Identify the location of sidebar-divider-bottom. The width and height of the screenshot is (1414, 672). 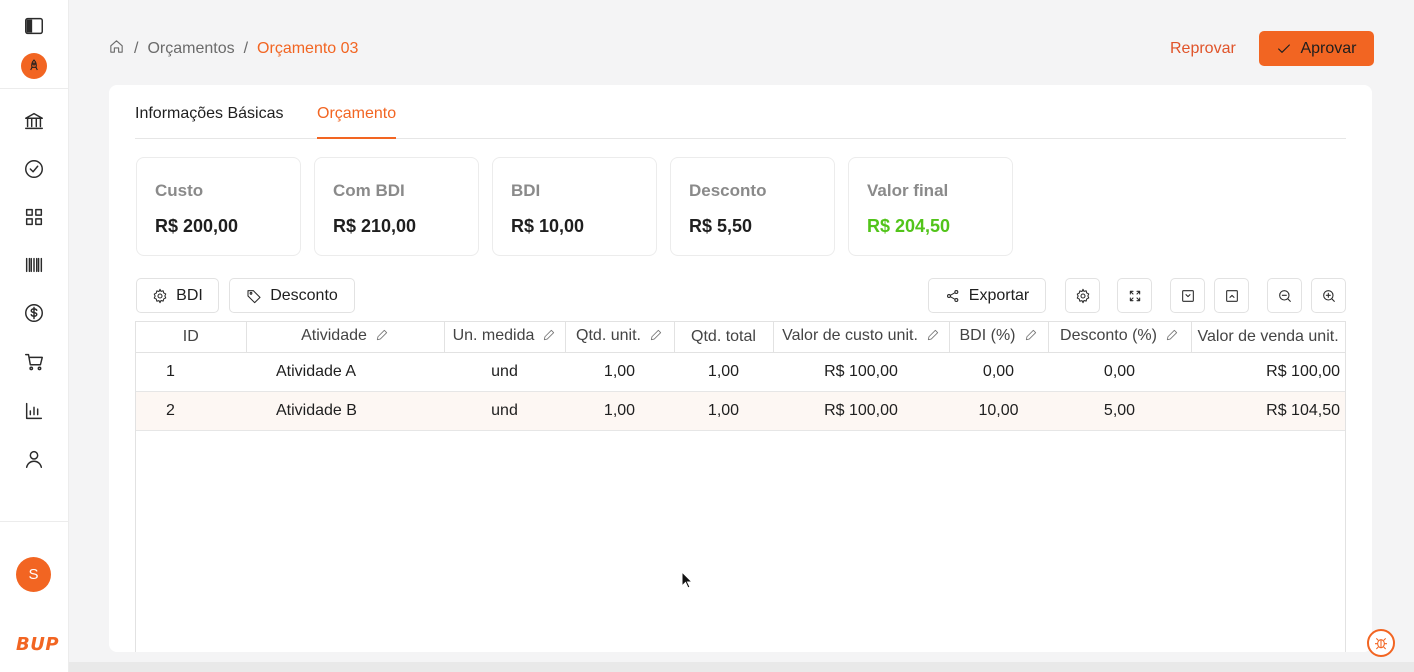
(34, 521).